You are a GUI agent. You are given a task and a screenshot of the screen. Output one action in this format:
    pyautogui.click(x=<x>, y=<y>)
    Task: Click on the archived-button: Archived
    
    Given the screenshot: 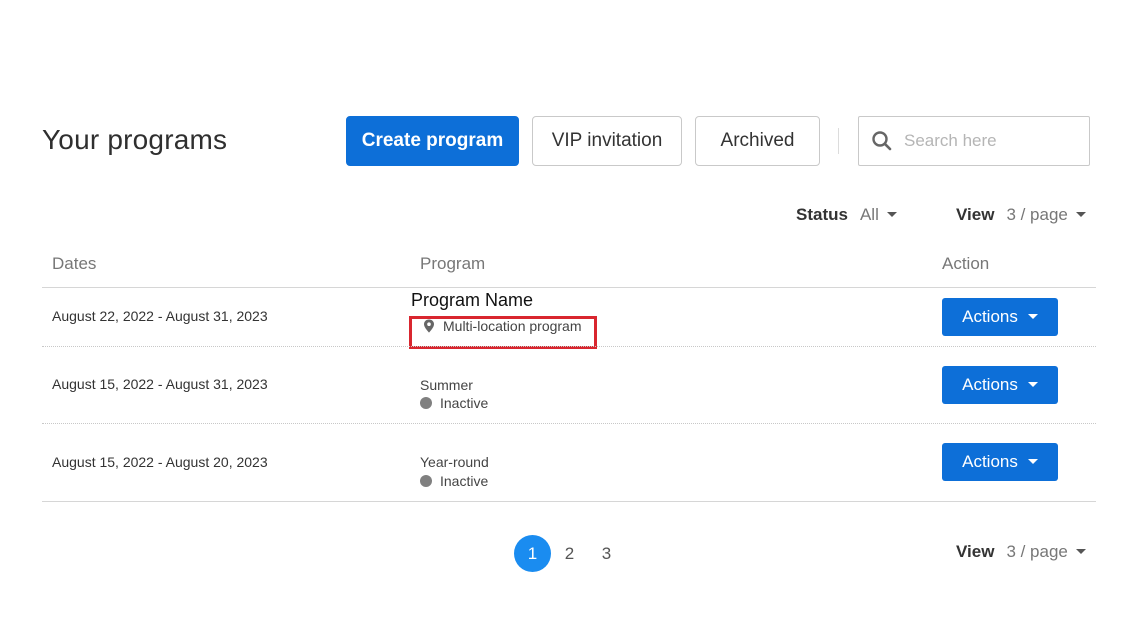 What is the action you would take?
    pyautogui.click(x=757, y=141)
    